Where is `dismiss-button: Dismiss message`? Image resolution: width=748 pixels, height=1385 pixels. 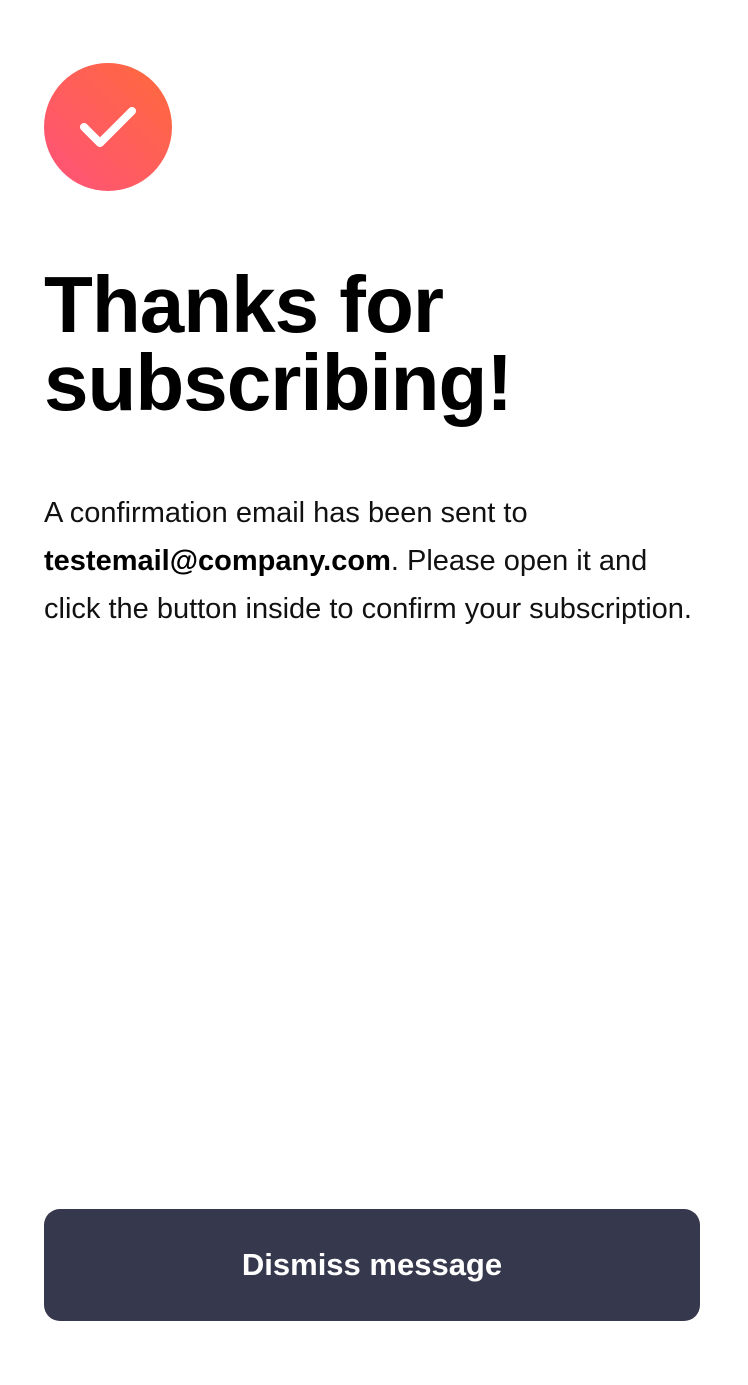 dismiss-button: Dismiss message is located at coordinates (372, 1265).